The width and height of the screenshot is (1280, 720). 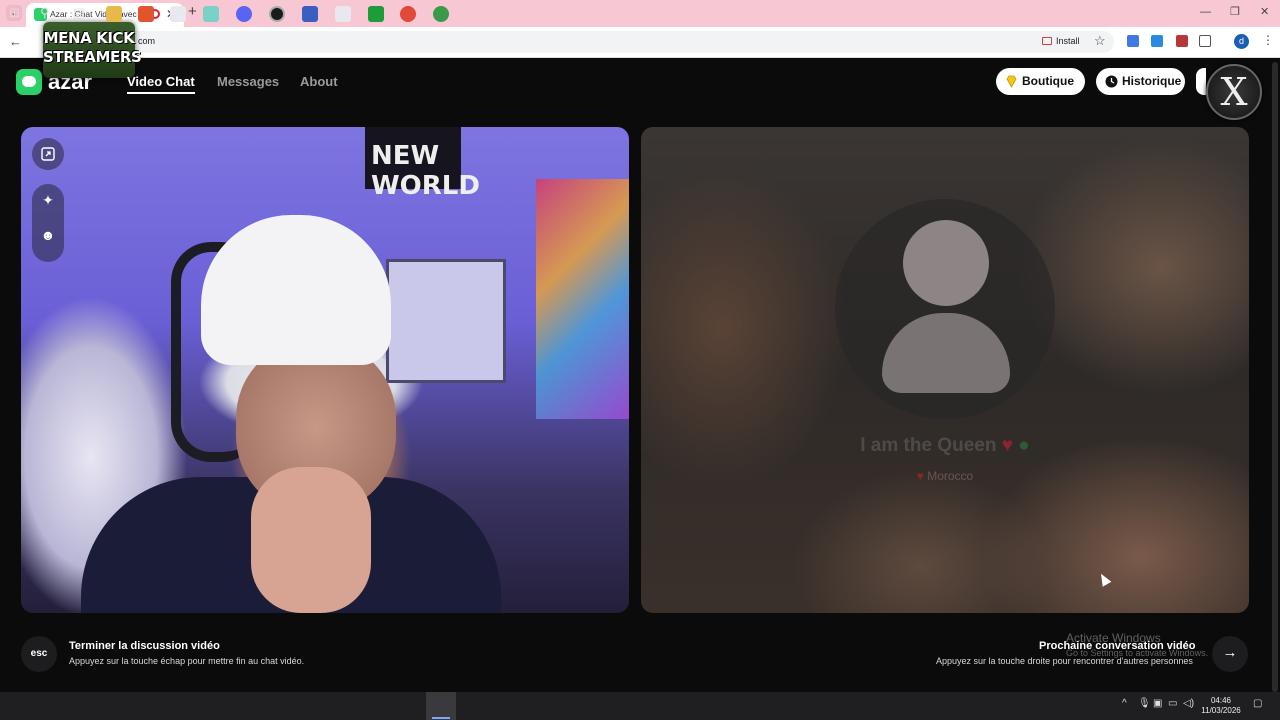 What do you see at coordinates (922, 476) in the screenshot?
I see `flag-heart-icon: ♥` at bounding box center [922, 476].